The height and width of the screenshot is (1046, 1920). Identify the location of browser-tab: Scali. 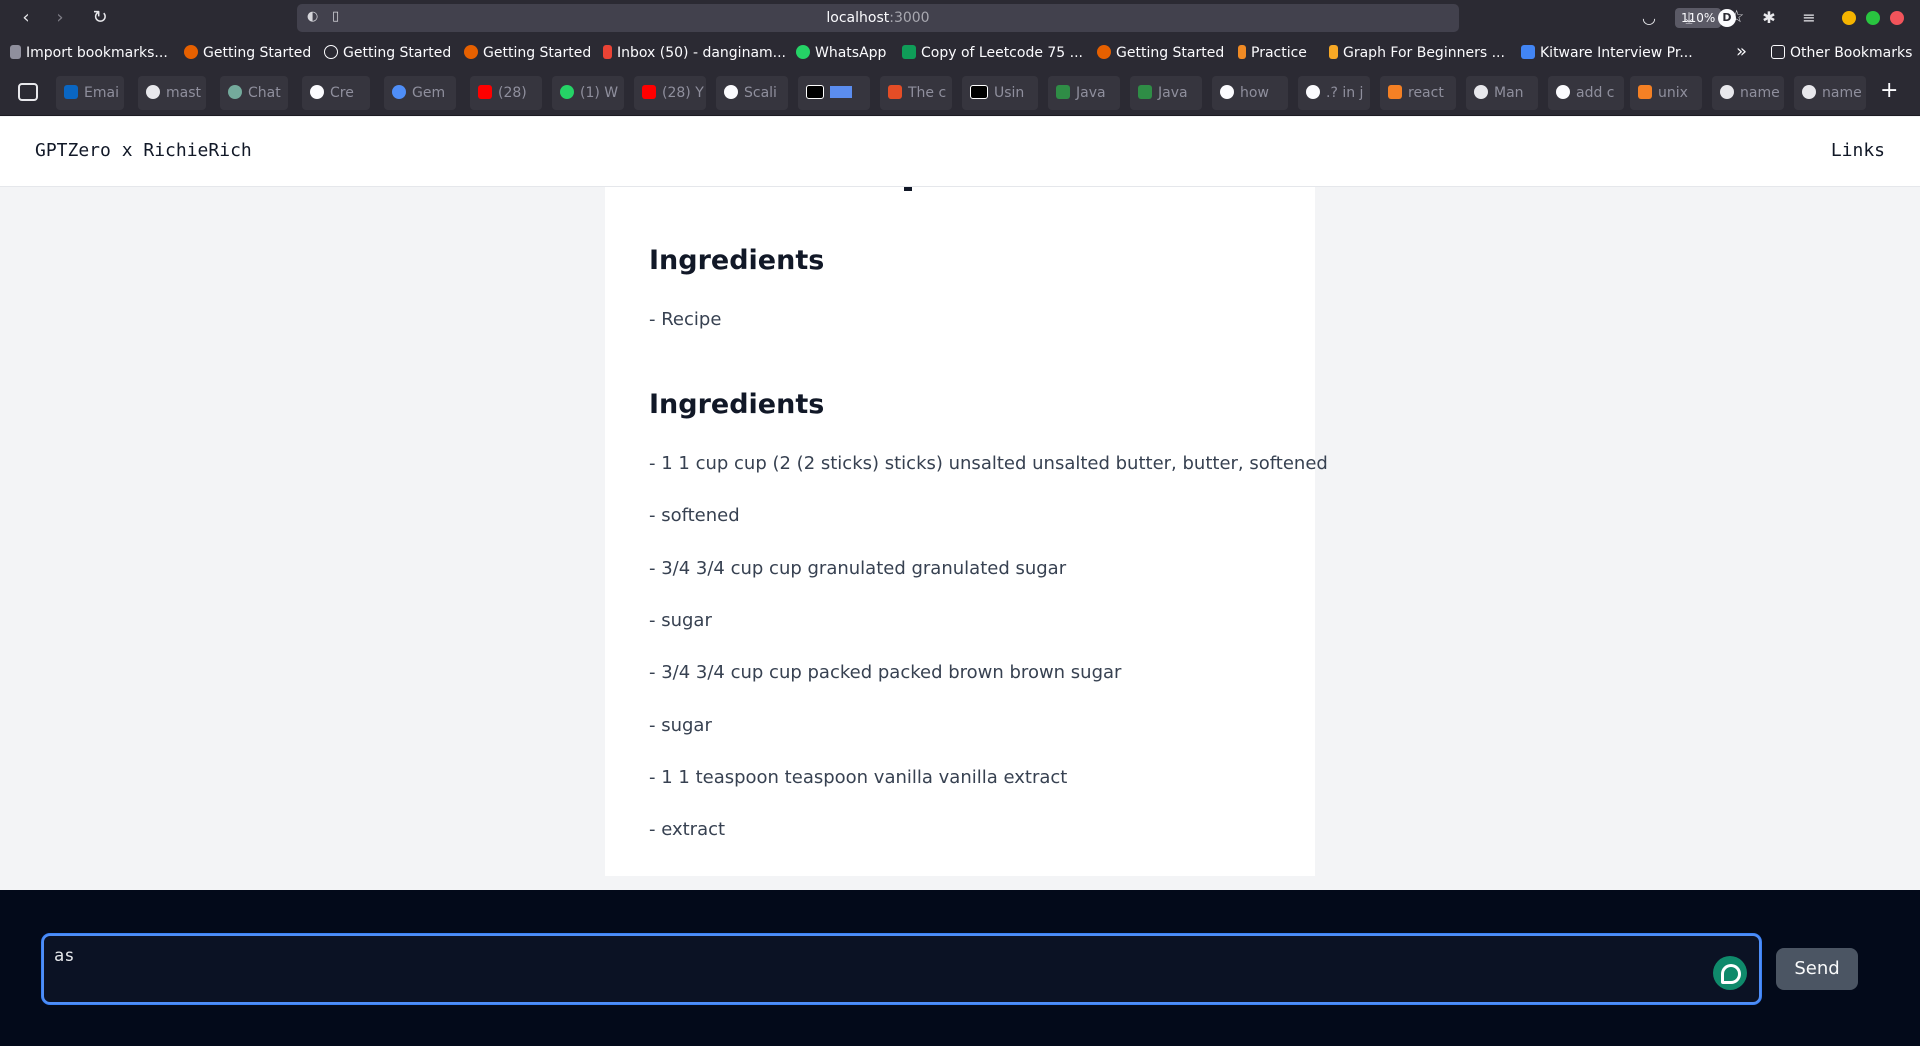
(752, 93).